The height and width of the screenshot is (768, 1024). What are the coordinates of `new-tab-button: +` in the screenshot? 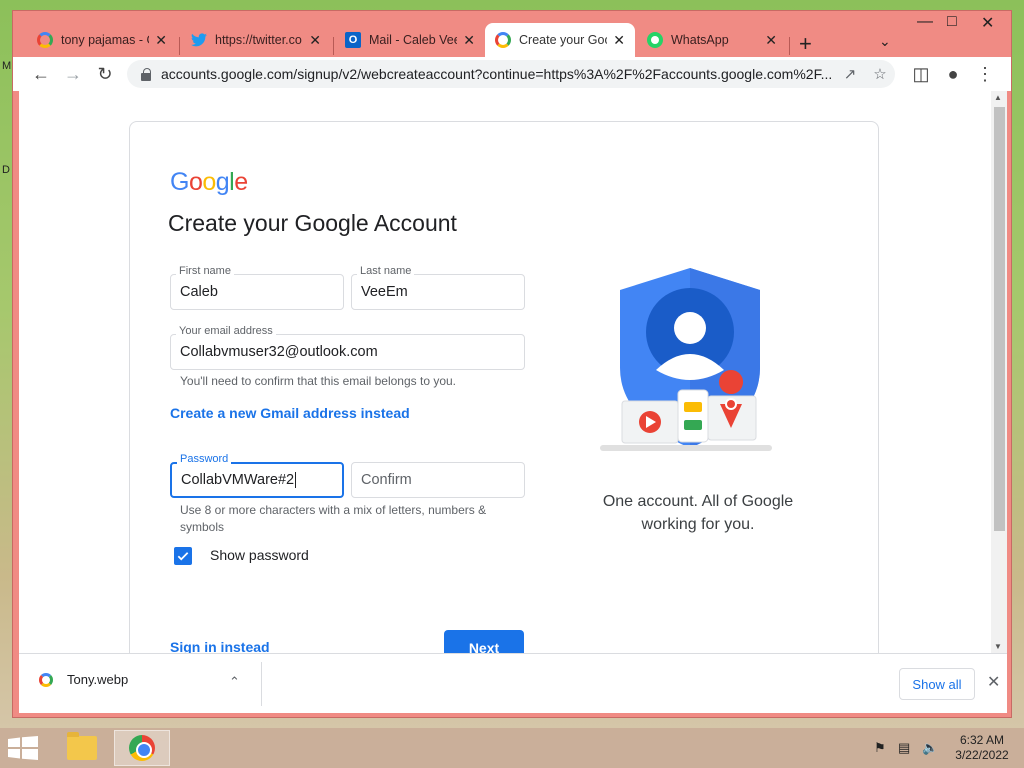 It's located at (805, 44).